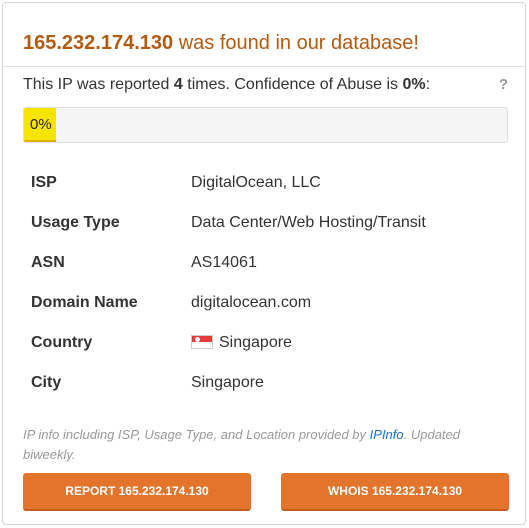 This screenshot has height=528, width=529. I want to click on help-icon: ?, so click(503, 84).